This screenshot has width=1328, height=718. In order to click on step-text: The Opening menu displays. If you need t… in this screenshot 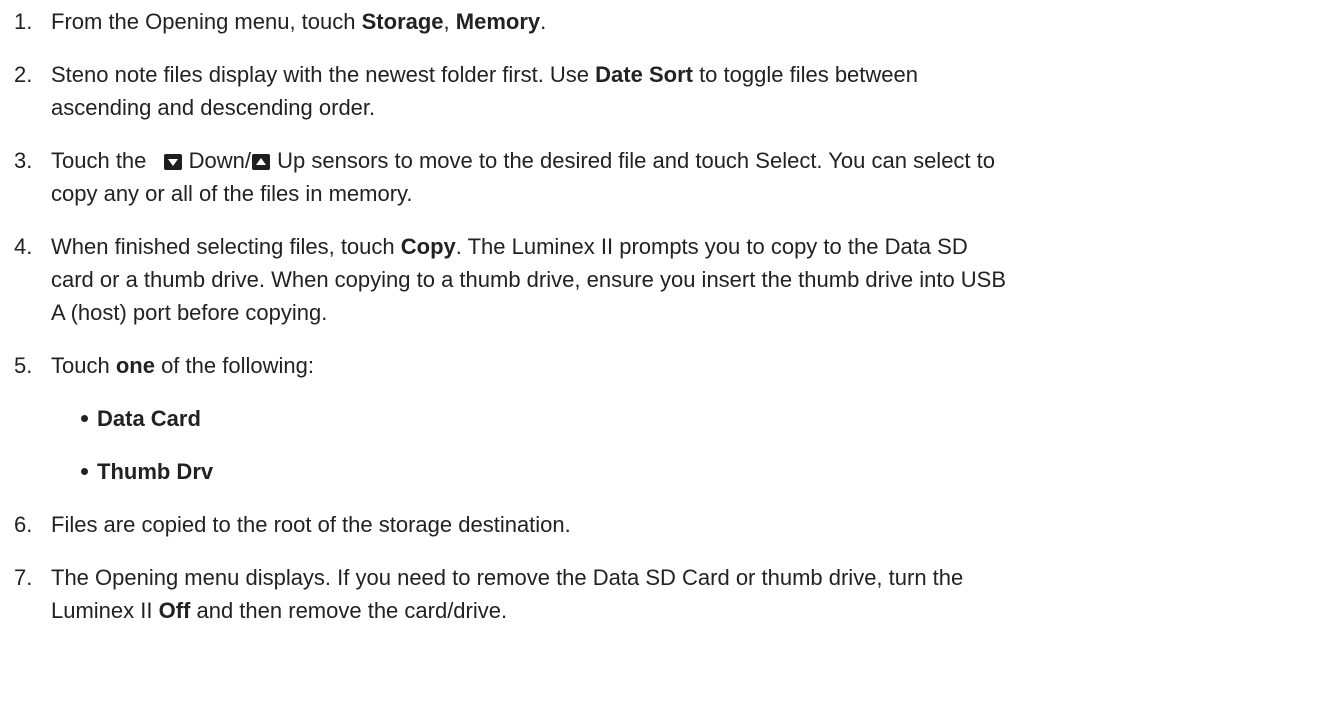, I will do `click(507, 577)`.